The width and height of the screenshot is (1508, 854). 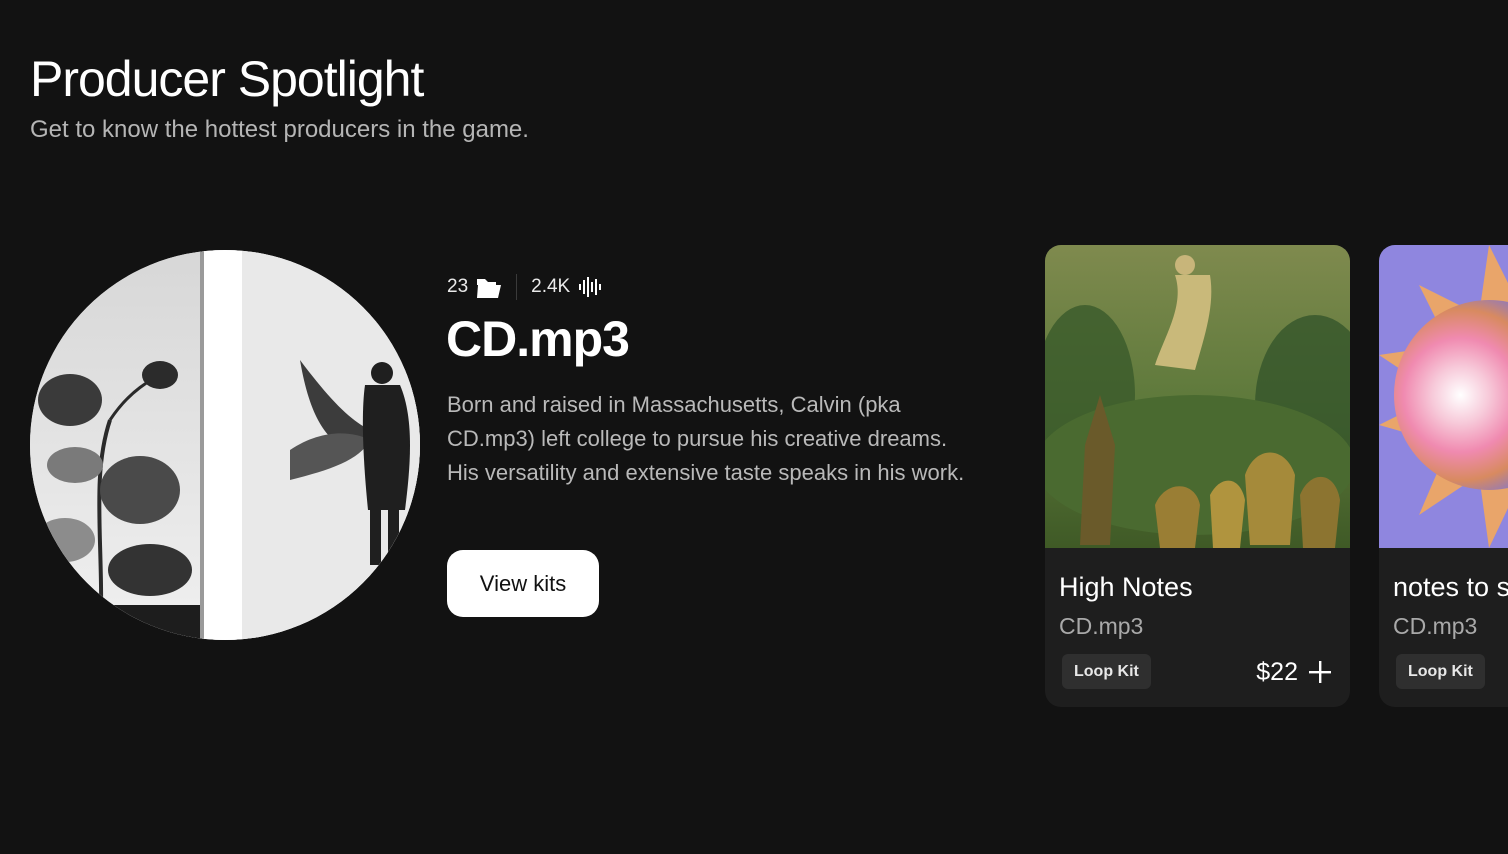 I want to click on section-title: Producer Spotlight, so click(x=227, y=79).